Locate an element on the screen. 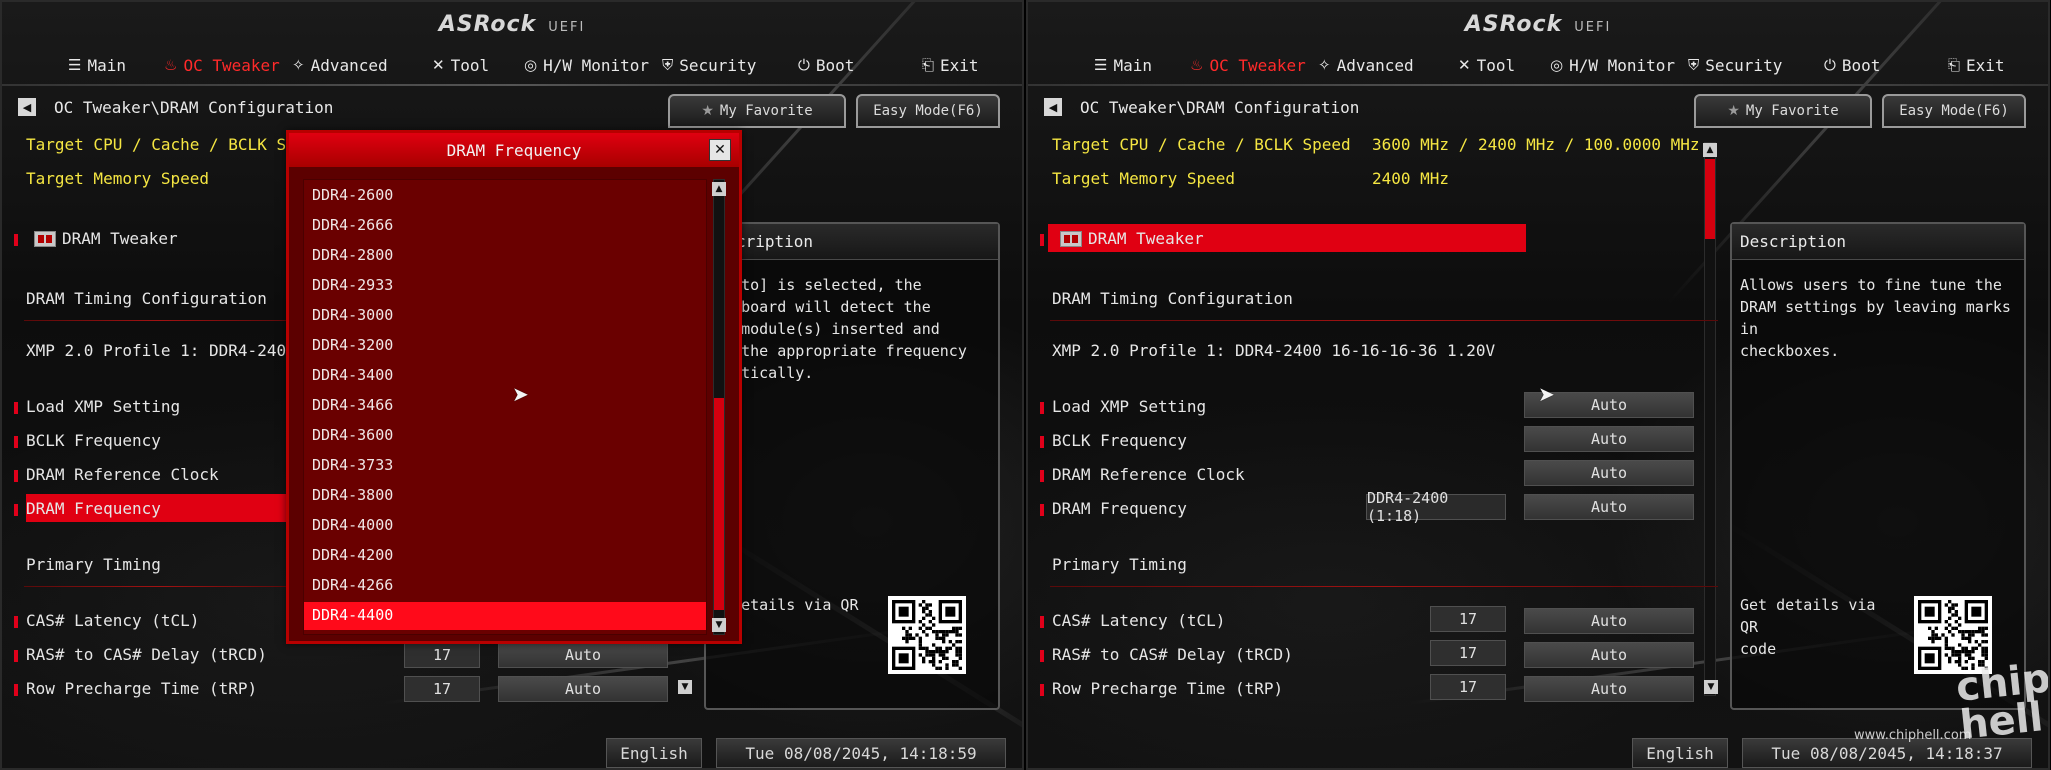  target-cpu-value: 3600 MHz / 2400 MHz / 100.0000 MHz is located at coordinates (1536, 144).